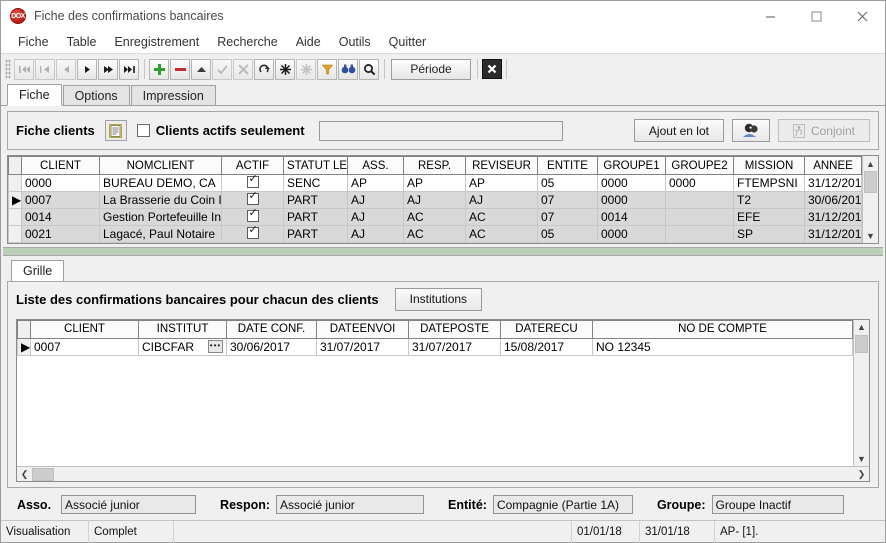  Describe the element at coordinates (769, 234) in the screenshot. I see `cell-mission: SP` at that location.